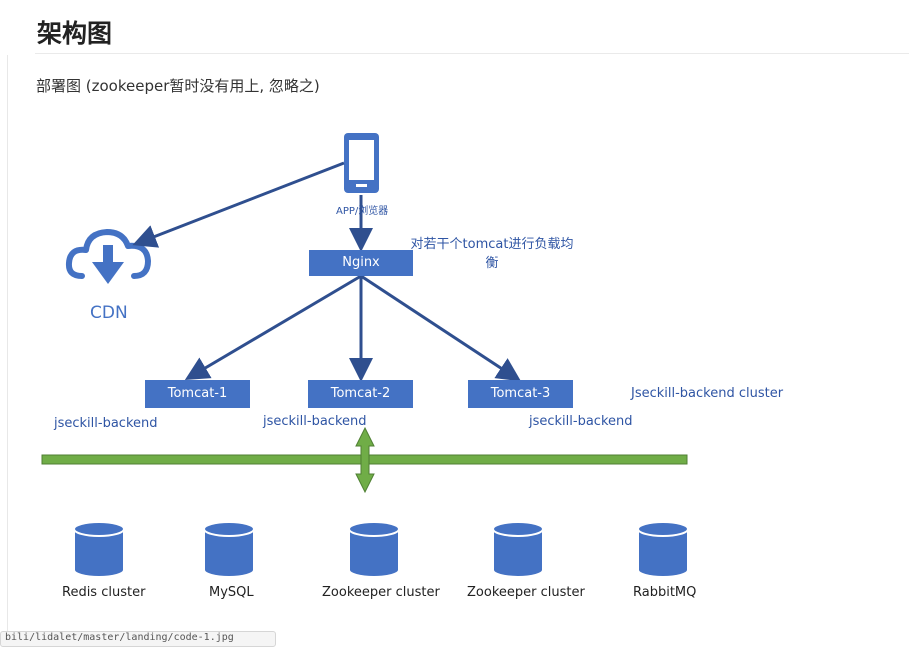 This screenshot has width=909, height=647. I want to click on database-icons, so click(381, 549).